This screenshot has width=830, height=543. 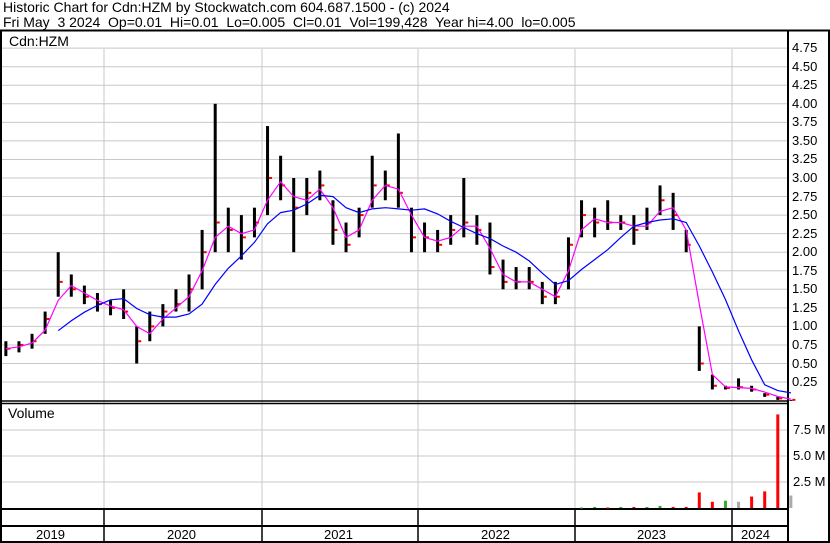 I want to click on price-tick-label: 4.25, so click(x=805, y=85).